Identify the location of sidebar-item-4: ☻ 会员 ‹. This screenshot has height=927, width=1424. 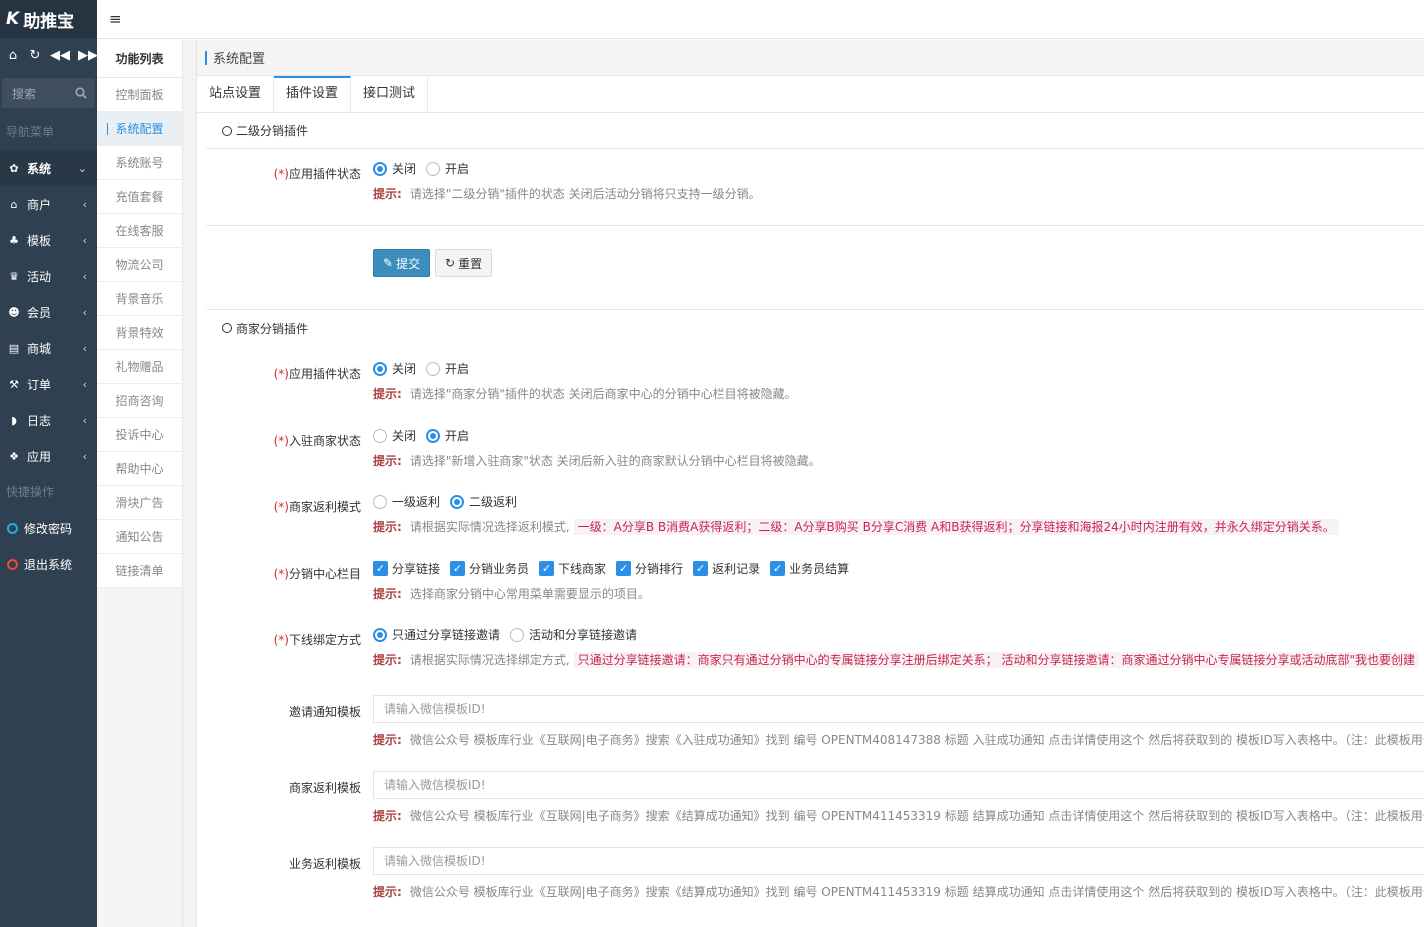
(48, 312).